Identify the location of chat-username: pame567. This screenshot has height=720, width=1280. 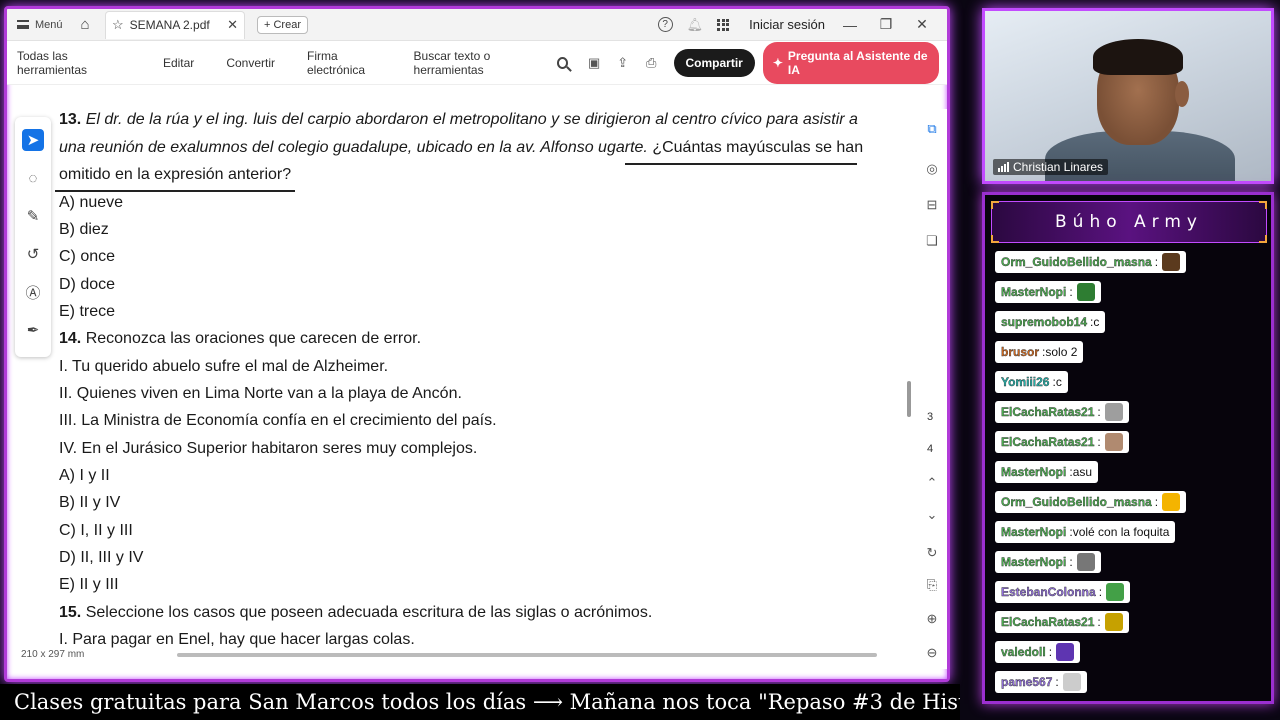
(1027, 682).